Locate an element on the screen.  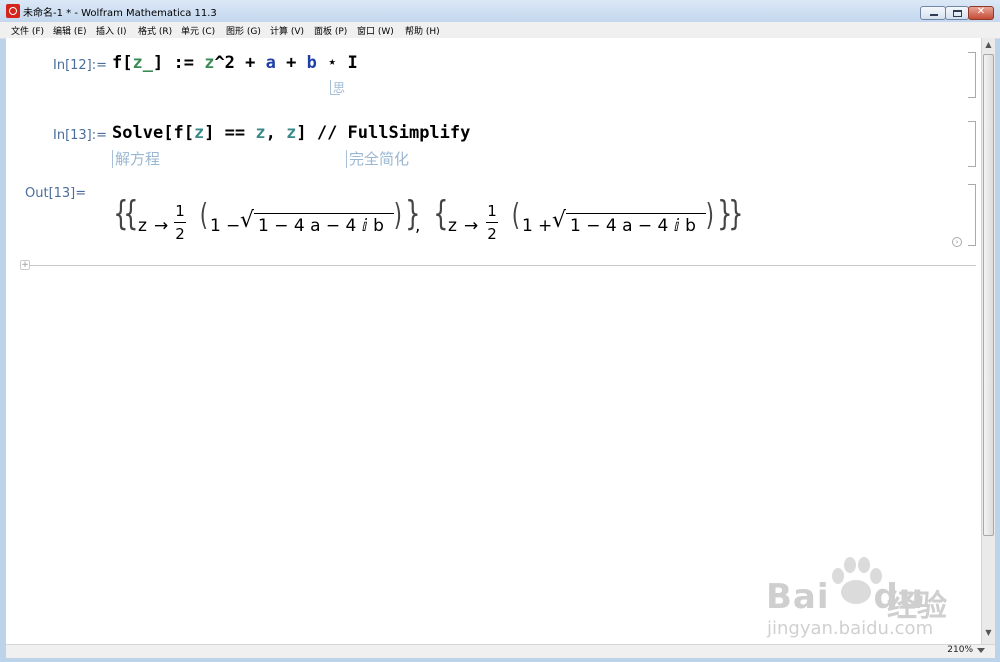
term-one: 1 is located at coordinates (215, 226).